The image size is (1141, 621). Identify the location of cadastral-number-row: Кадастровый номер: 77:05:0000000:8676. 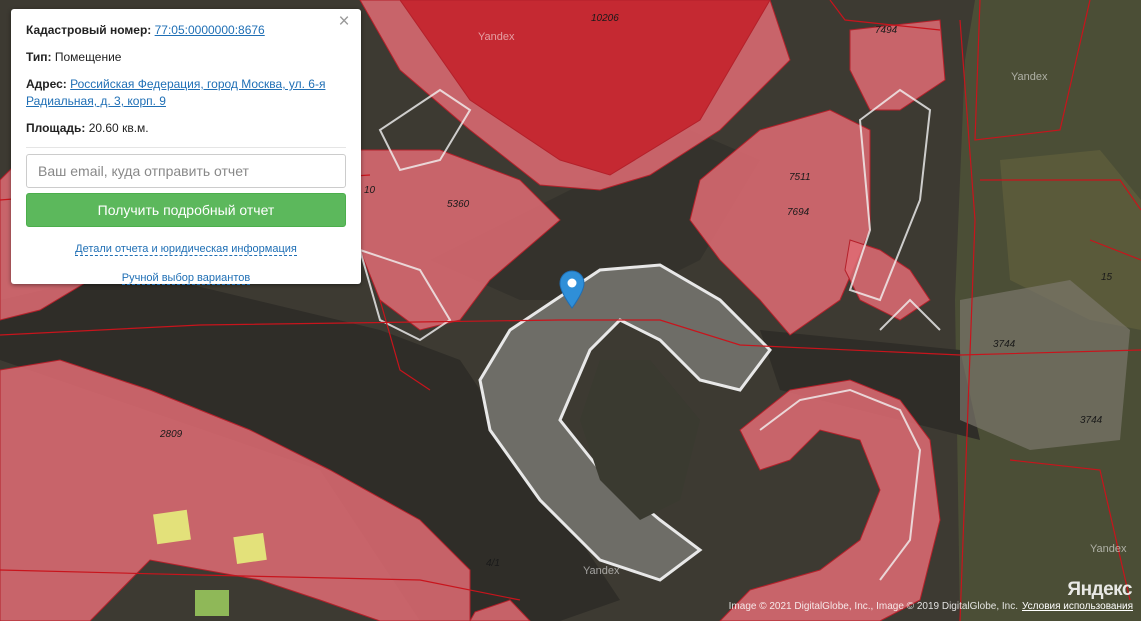
(186, 30).